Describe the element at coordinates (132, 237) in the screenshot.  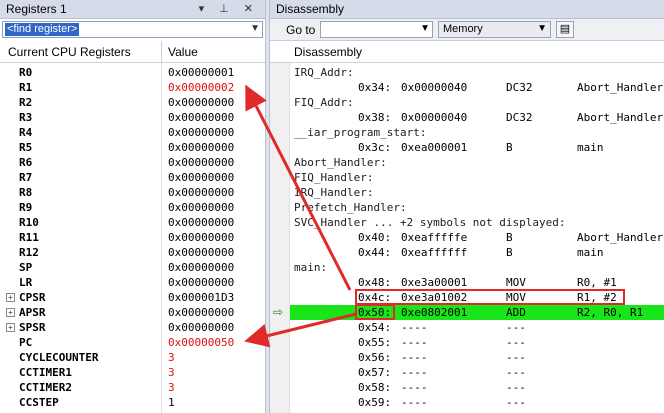
I see `register-row: R11 0x00000000` at that location.